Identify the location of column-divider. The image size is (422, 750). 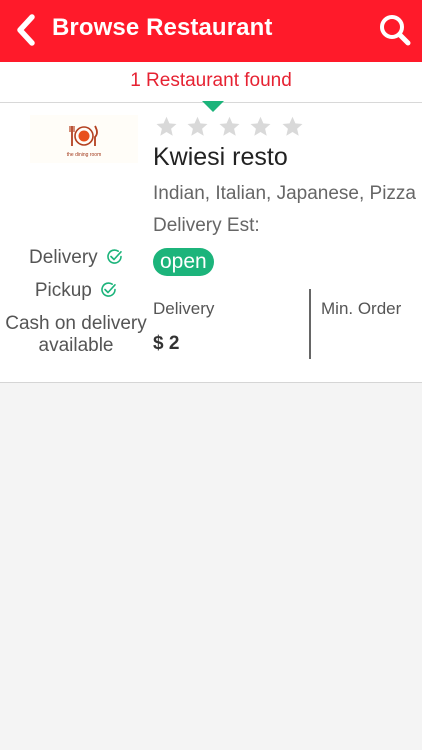
(310, 324).